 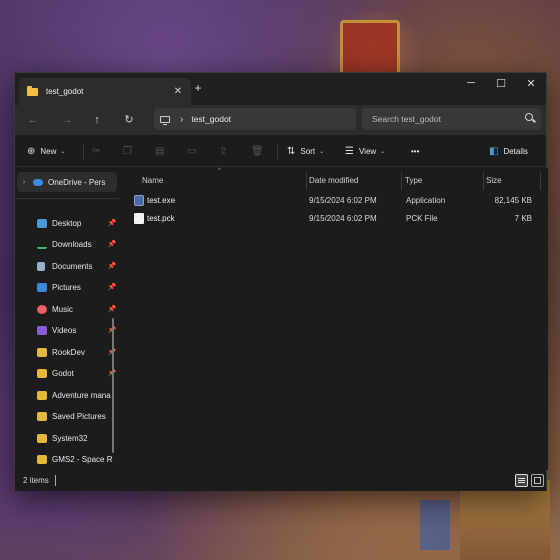 I want to click on refresh-button: ↻, so click(x=129, y=120).